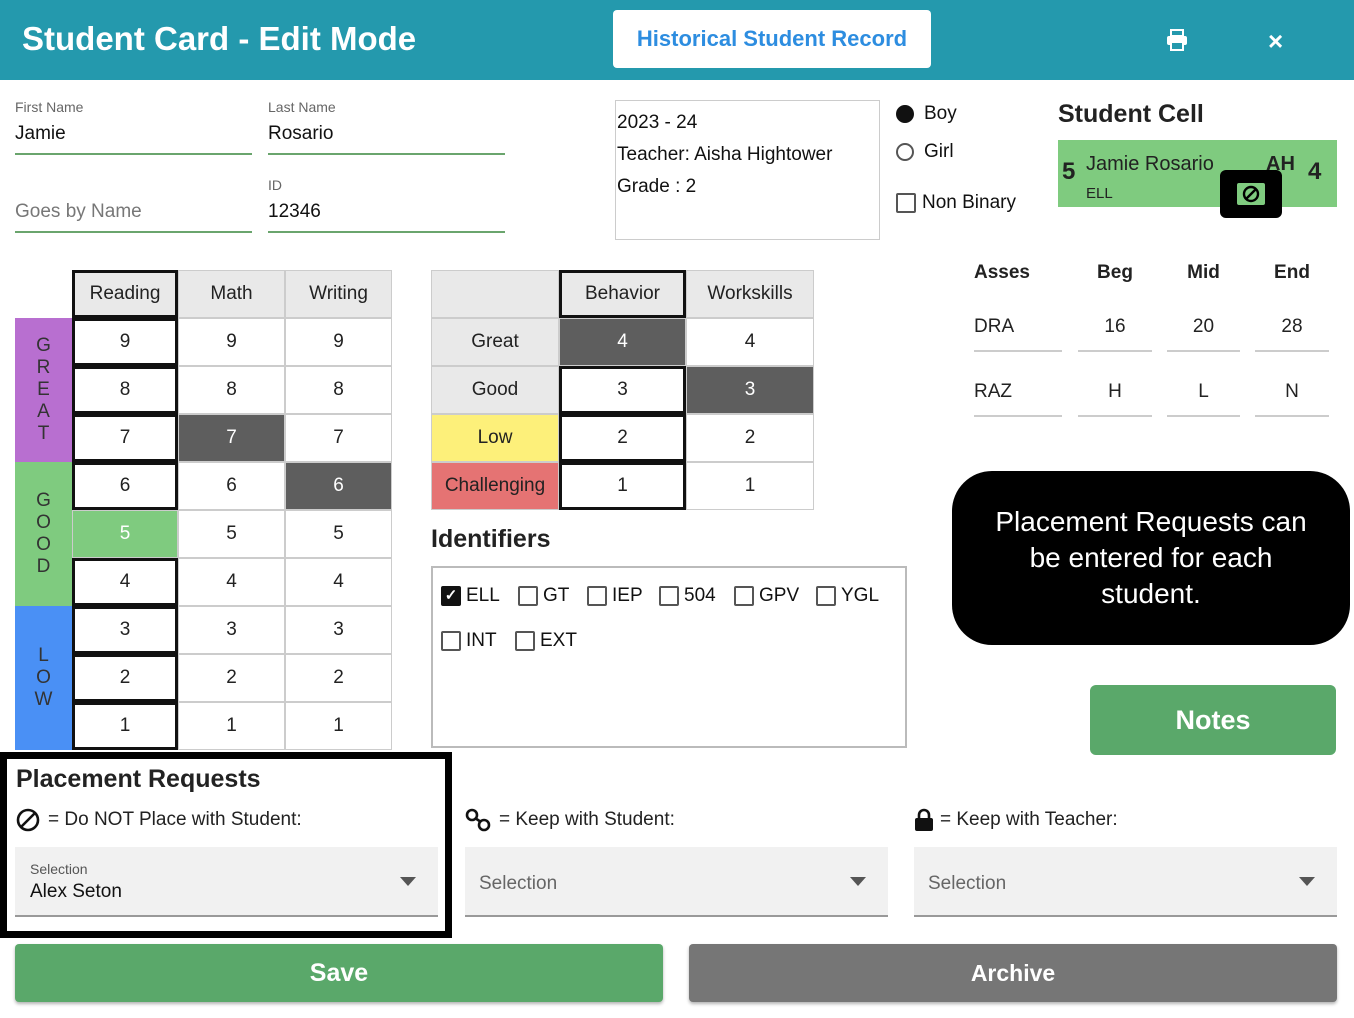 This screenshot has height=1018, width=1354. What do you see at coordinates (1177, 42) in the screenshot?
I see `print-icon` at bounding box center [1177, 42].